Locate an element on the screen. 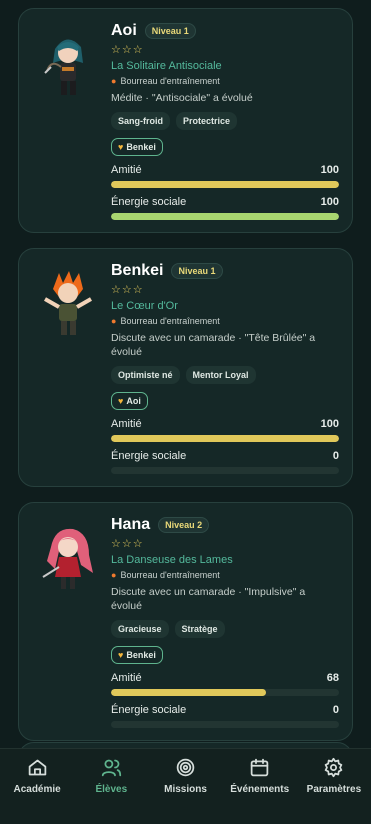  student-name: Aoi is located at coordinates (124, 30).